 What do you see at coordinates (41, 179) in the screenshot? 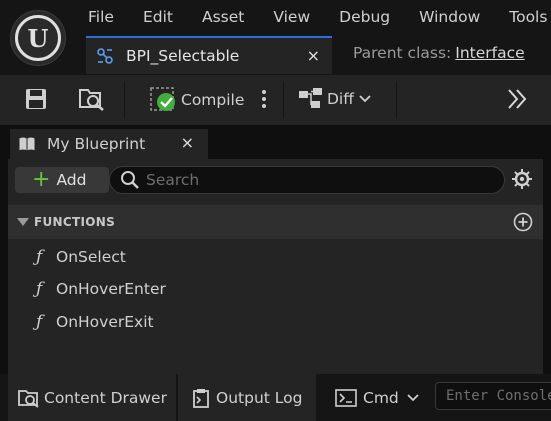
I see `plus-icon: +` at bounding box center [41, 179].